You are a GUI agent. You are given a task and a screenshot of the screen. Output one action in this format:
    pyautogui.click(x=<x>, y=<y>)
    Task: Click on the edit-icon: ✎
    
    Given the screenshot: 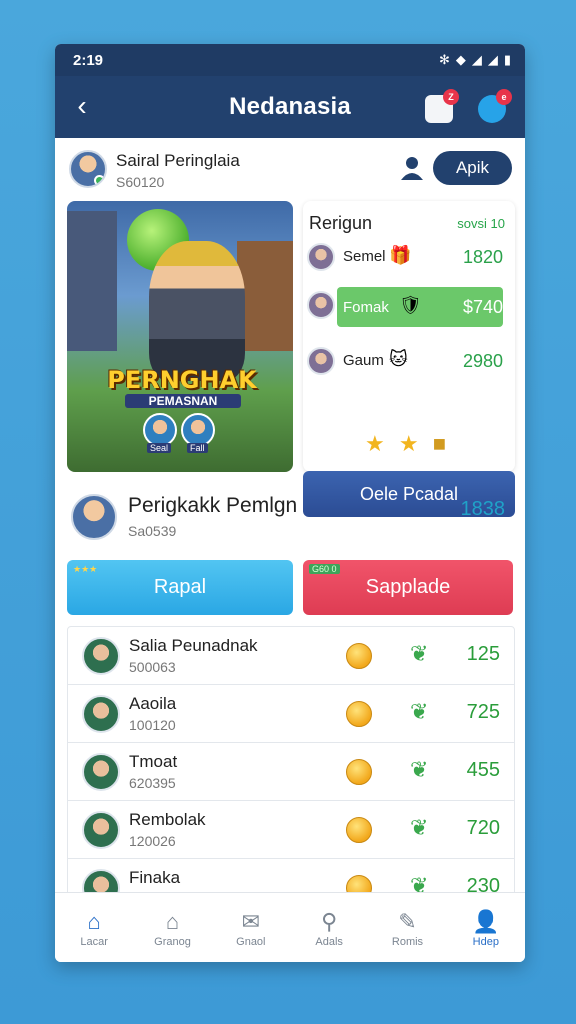 What is the action you would take?
    pyautogui.click(x=407, y=921)
    